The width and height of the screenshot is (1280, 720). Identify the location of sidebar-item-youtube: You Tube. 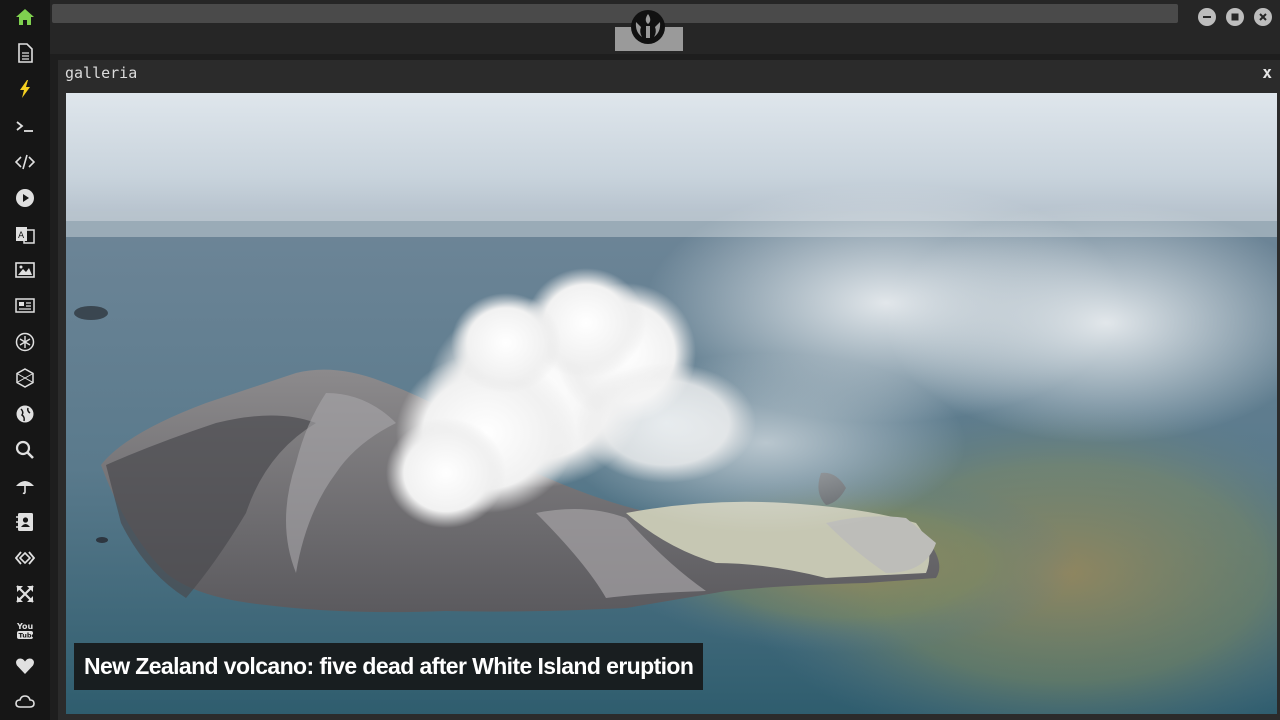
(25, 630).